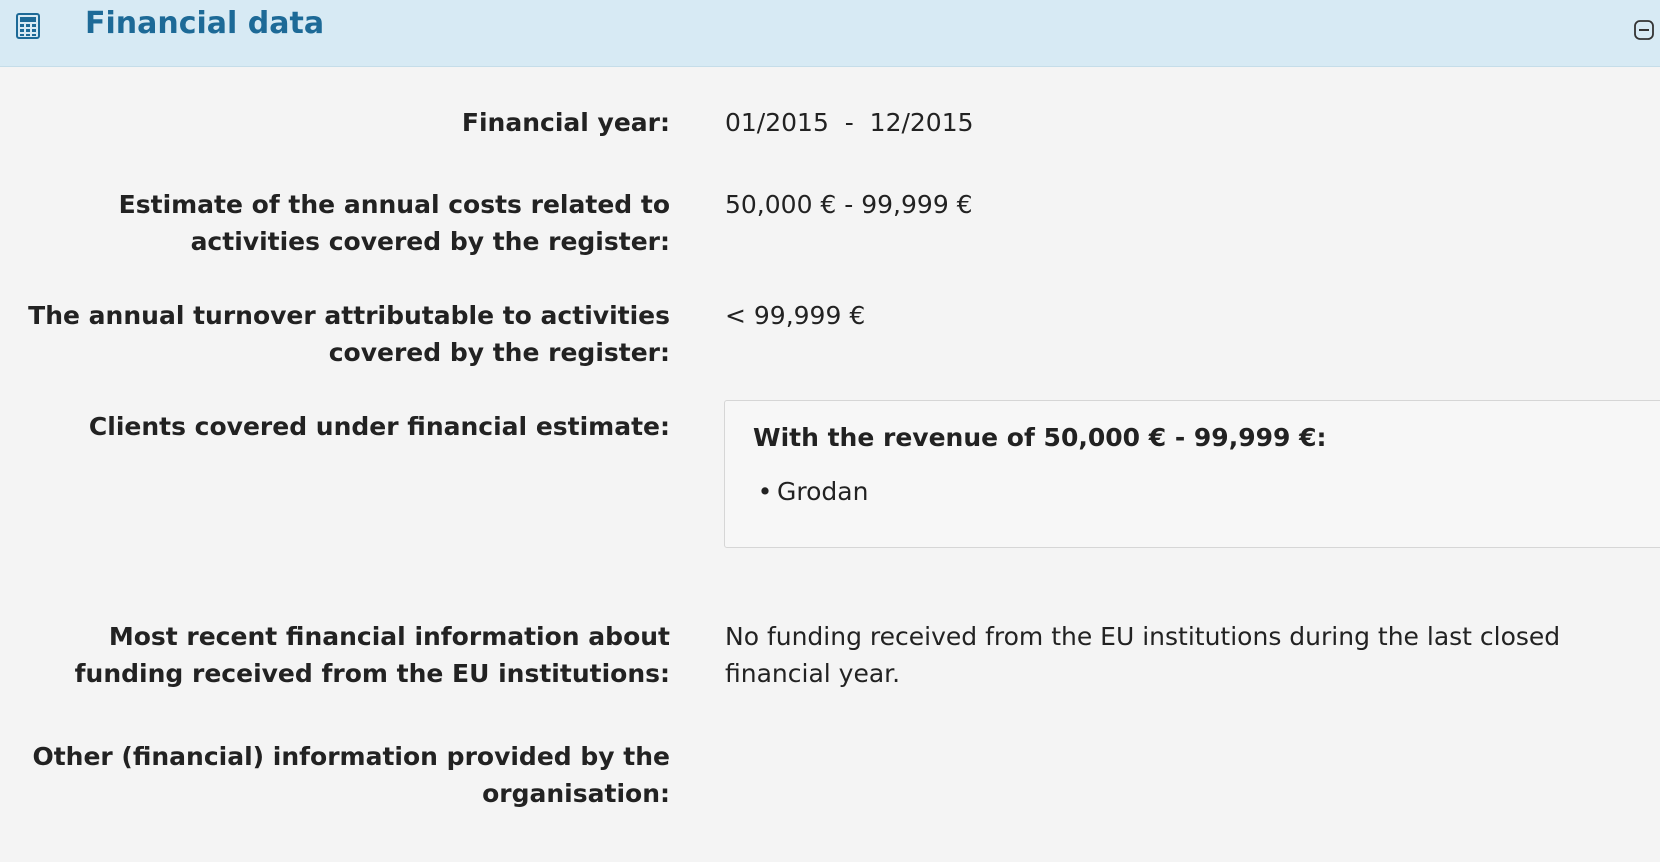 This screenshot has height=862, width=1660. Describe the element at coordinates (849, 122) in the screenshot. I see `financial-year-value: 01/2015 - 12/2015` at that location.